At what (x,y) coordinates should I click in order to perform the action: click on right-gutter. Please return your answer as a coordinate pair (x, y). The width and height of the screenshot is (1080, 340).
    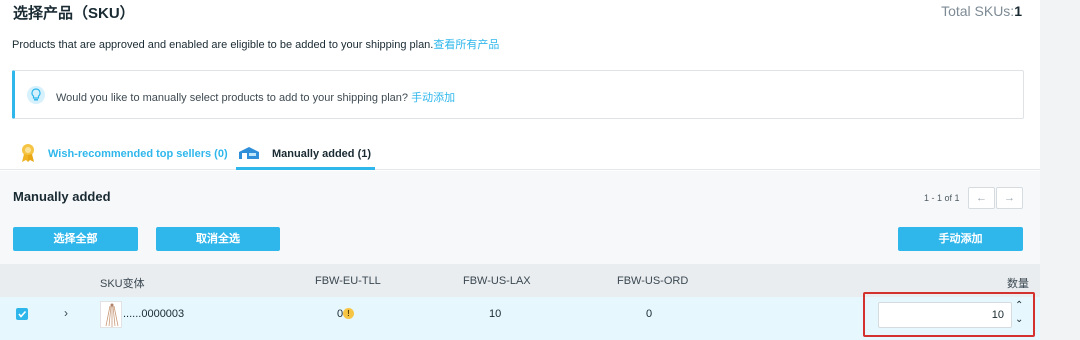
    Looking at the image, I should click on (1060, 170).